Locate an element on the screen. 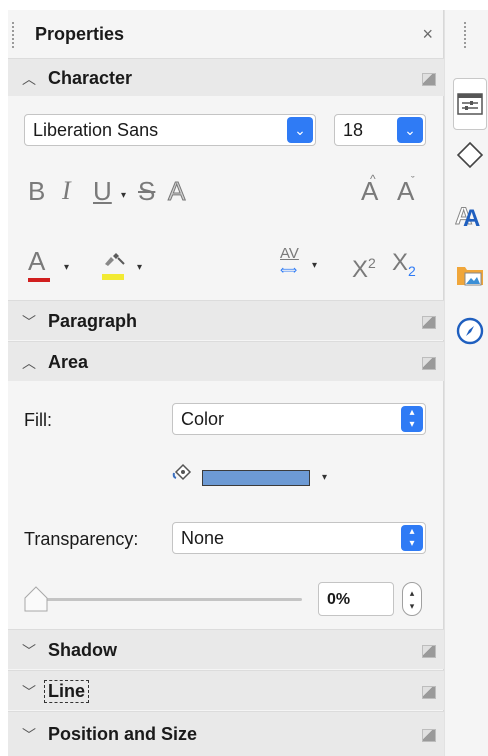 The height and width of the screenshot is (756, 488). highlighter-icon is located at coordinates (115, 259).